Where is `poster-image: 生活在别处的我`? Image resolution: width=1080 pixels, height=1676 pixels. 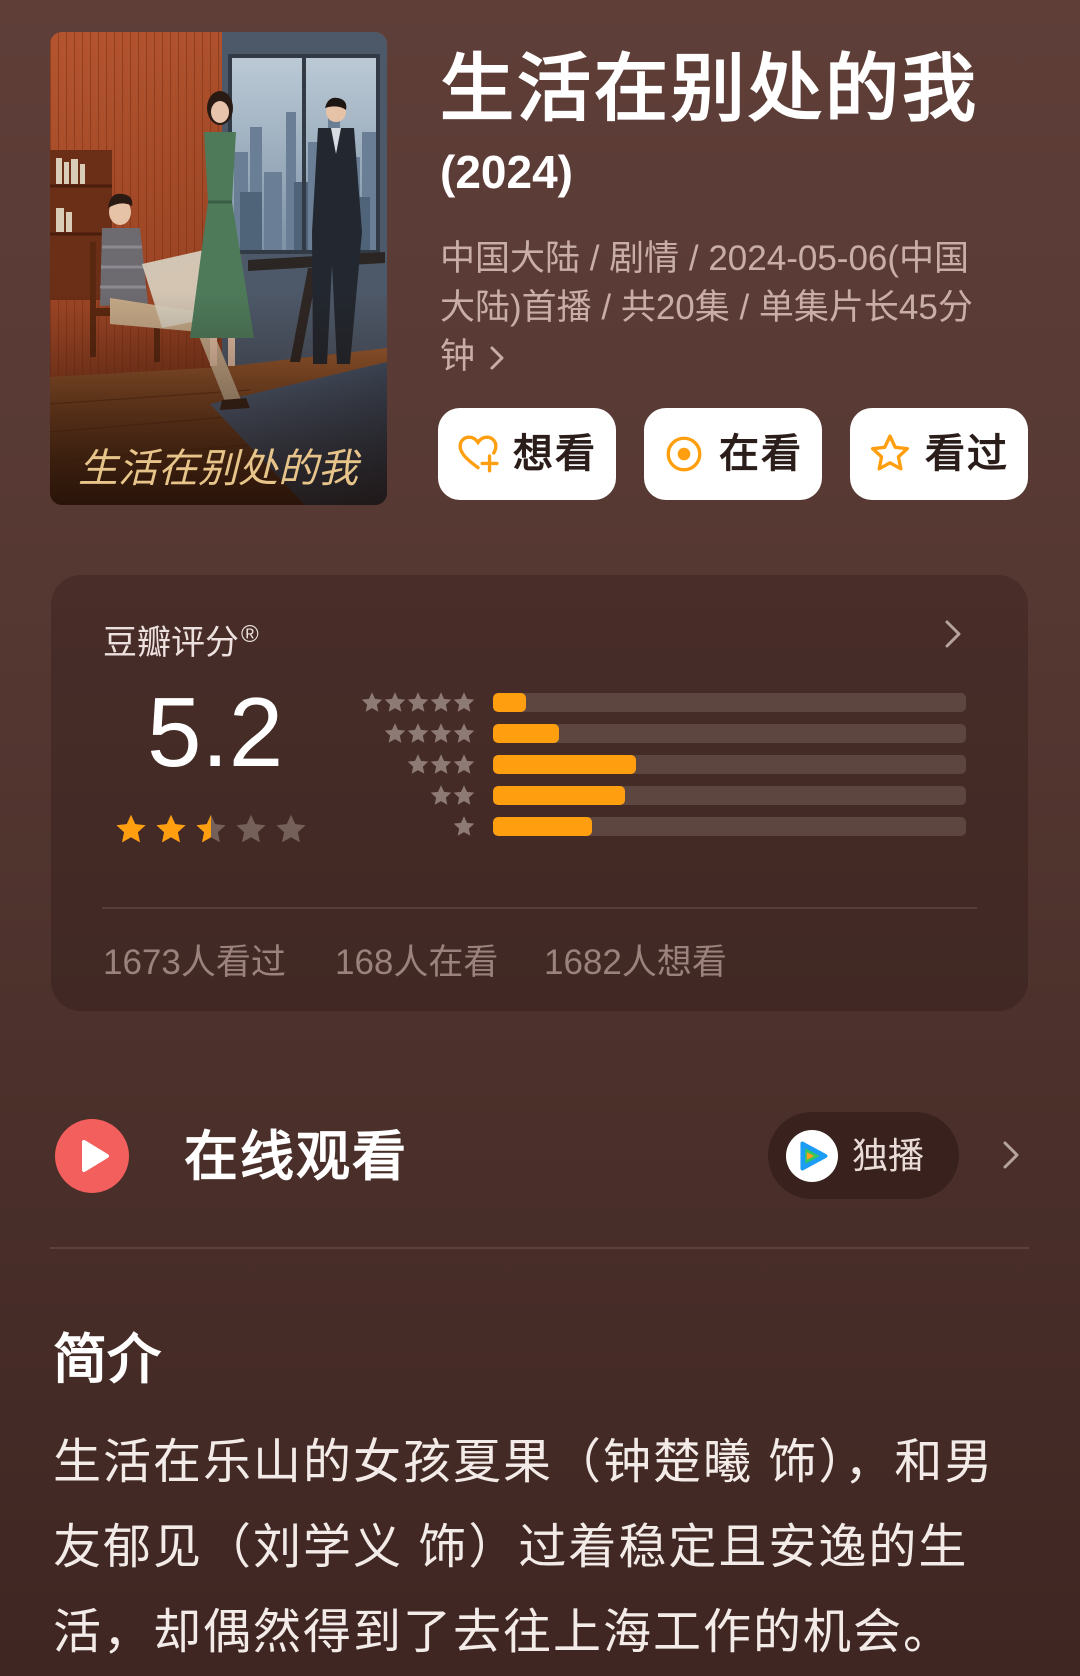 poster-image: 生活在别处的我 is located at coordinates (218, 268).